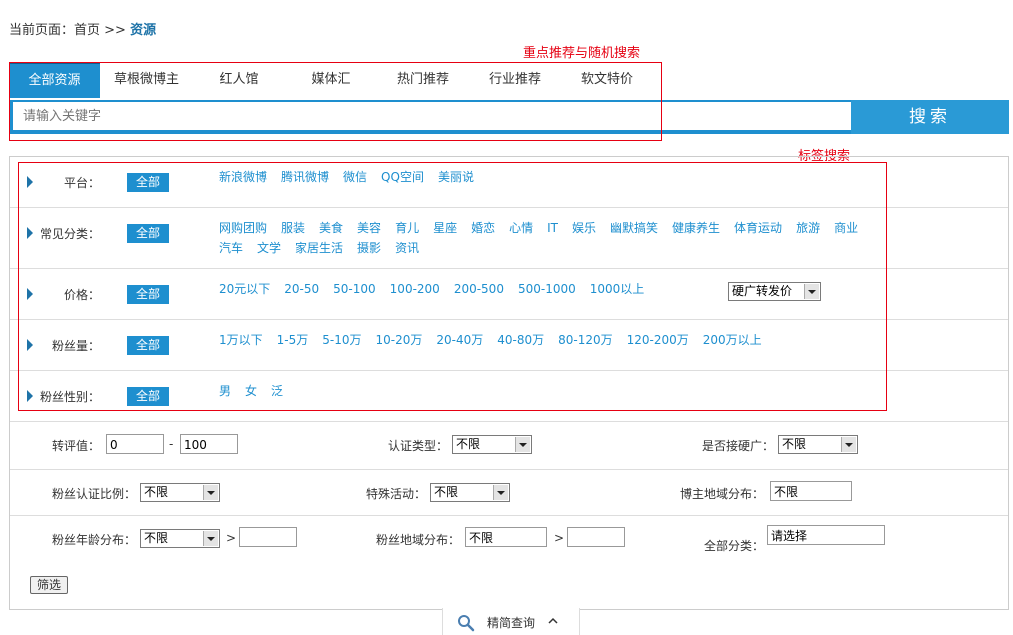 The height and width of the screenshot is (635, 1013). Describe the element at coordinates (826, 535) in the screenshot. I see `all-category-input: 请选择` at that location.